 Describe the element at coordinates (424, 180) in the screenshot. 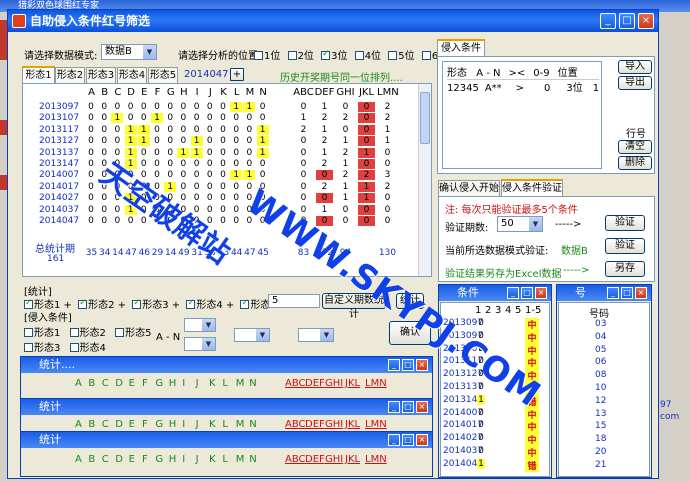

I see `grid-scrollbar` at that location.